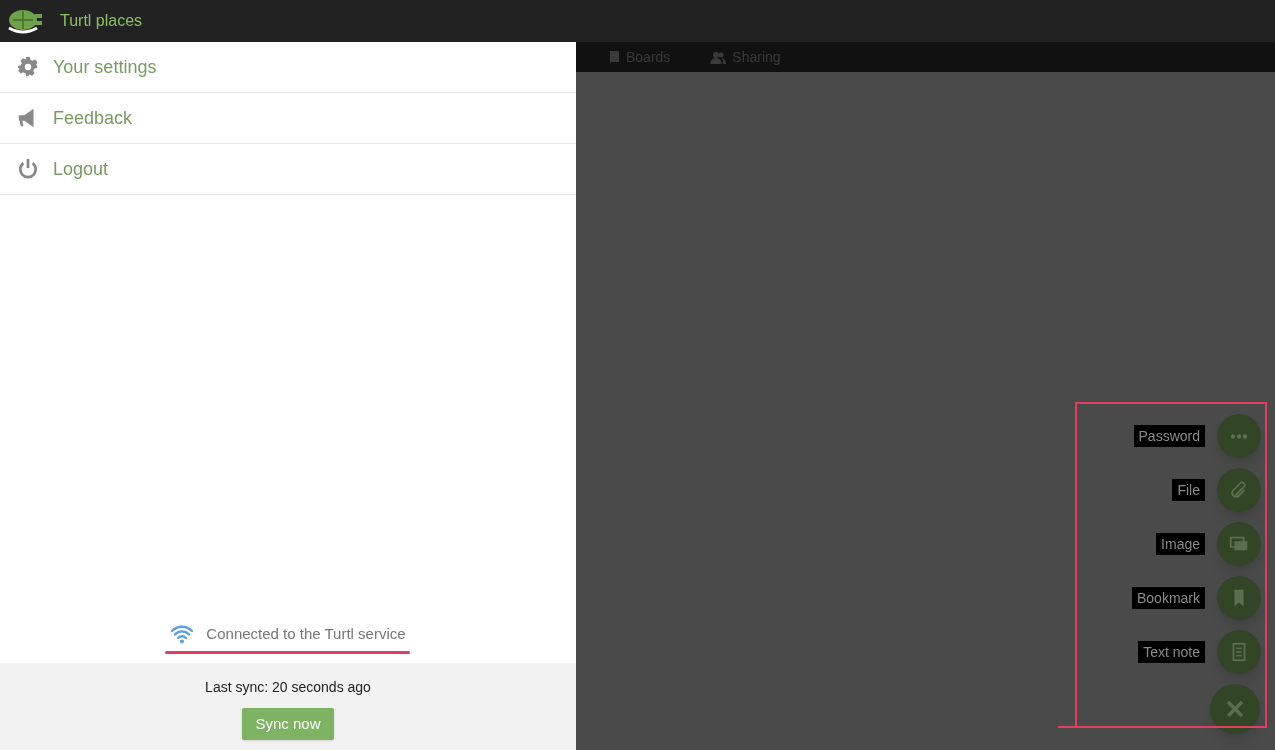 The width and height of the screenshot is (1275, 750). What do you see at coordinates (28, 67) in the screenshot?
I see `settings-icon` at bounding box center [28, 67].